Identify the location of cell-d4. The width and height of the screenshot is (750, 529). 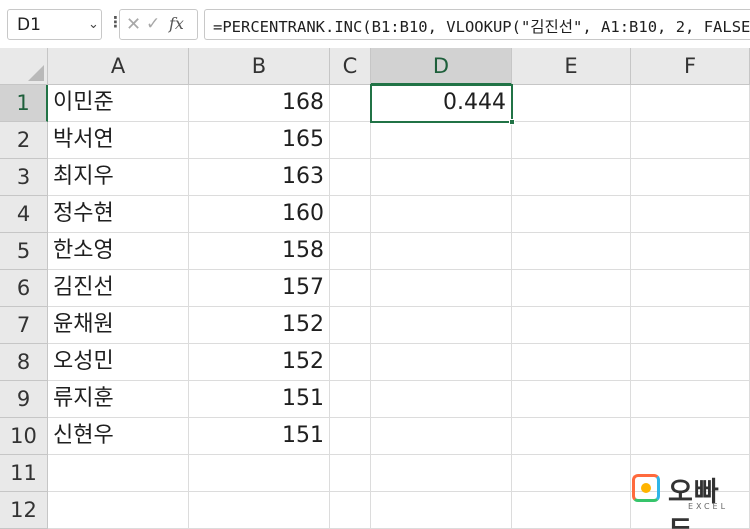
(441, 214).